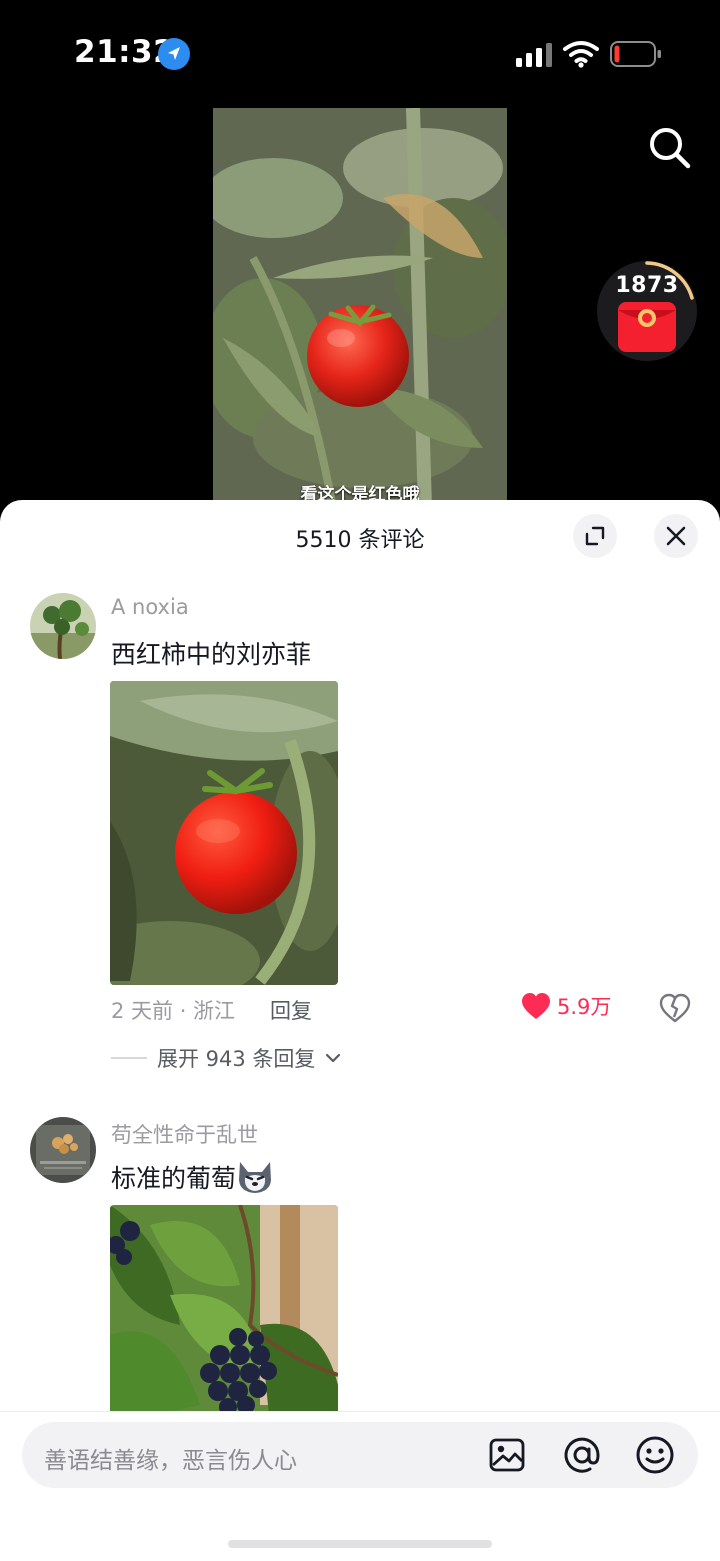  I want to click on battery-low-icon, so click(635, 54).